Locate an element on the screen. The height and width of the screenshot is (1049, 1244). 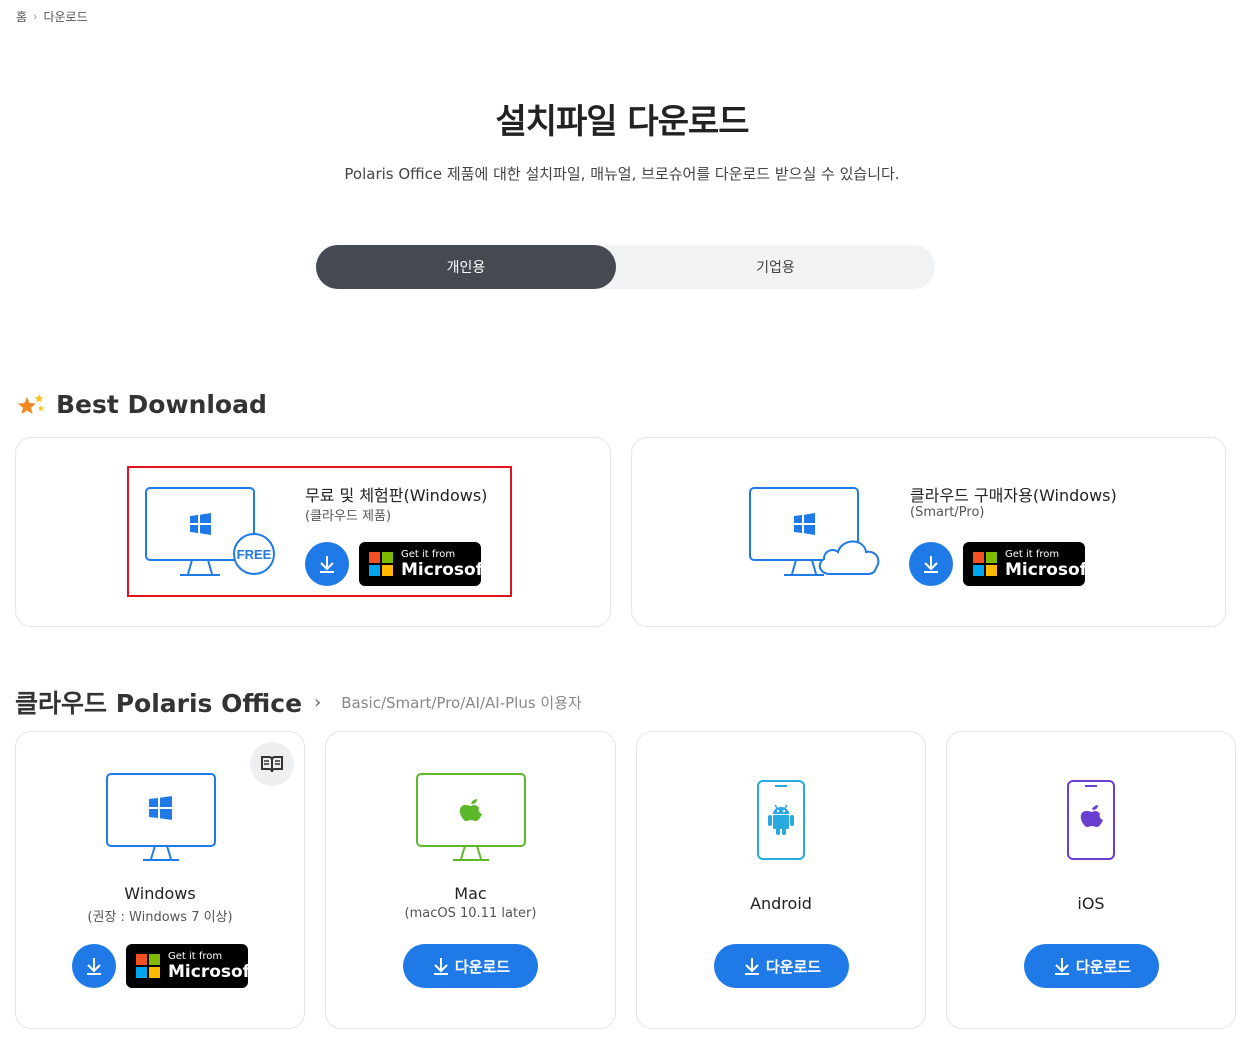
product-req-windows: (권장 : Windows 7 이상) is located at coordinates (160, 917).